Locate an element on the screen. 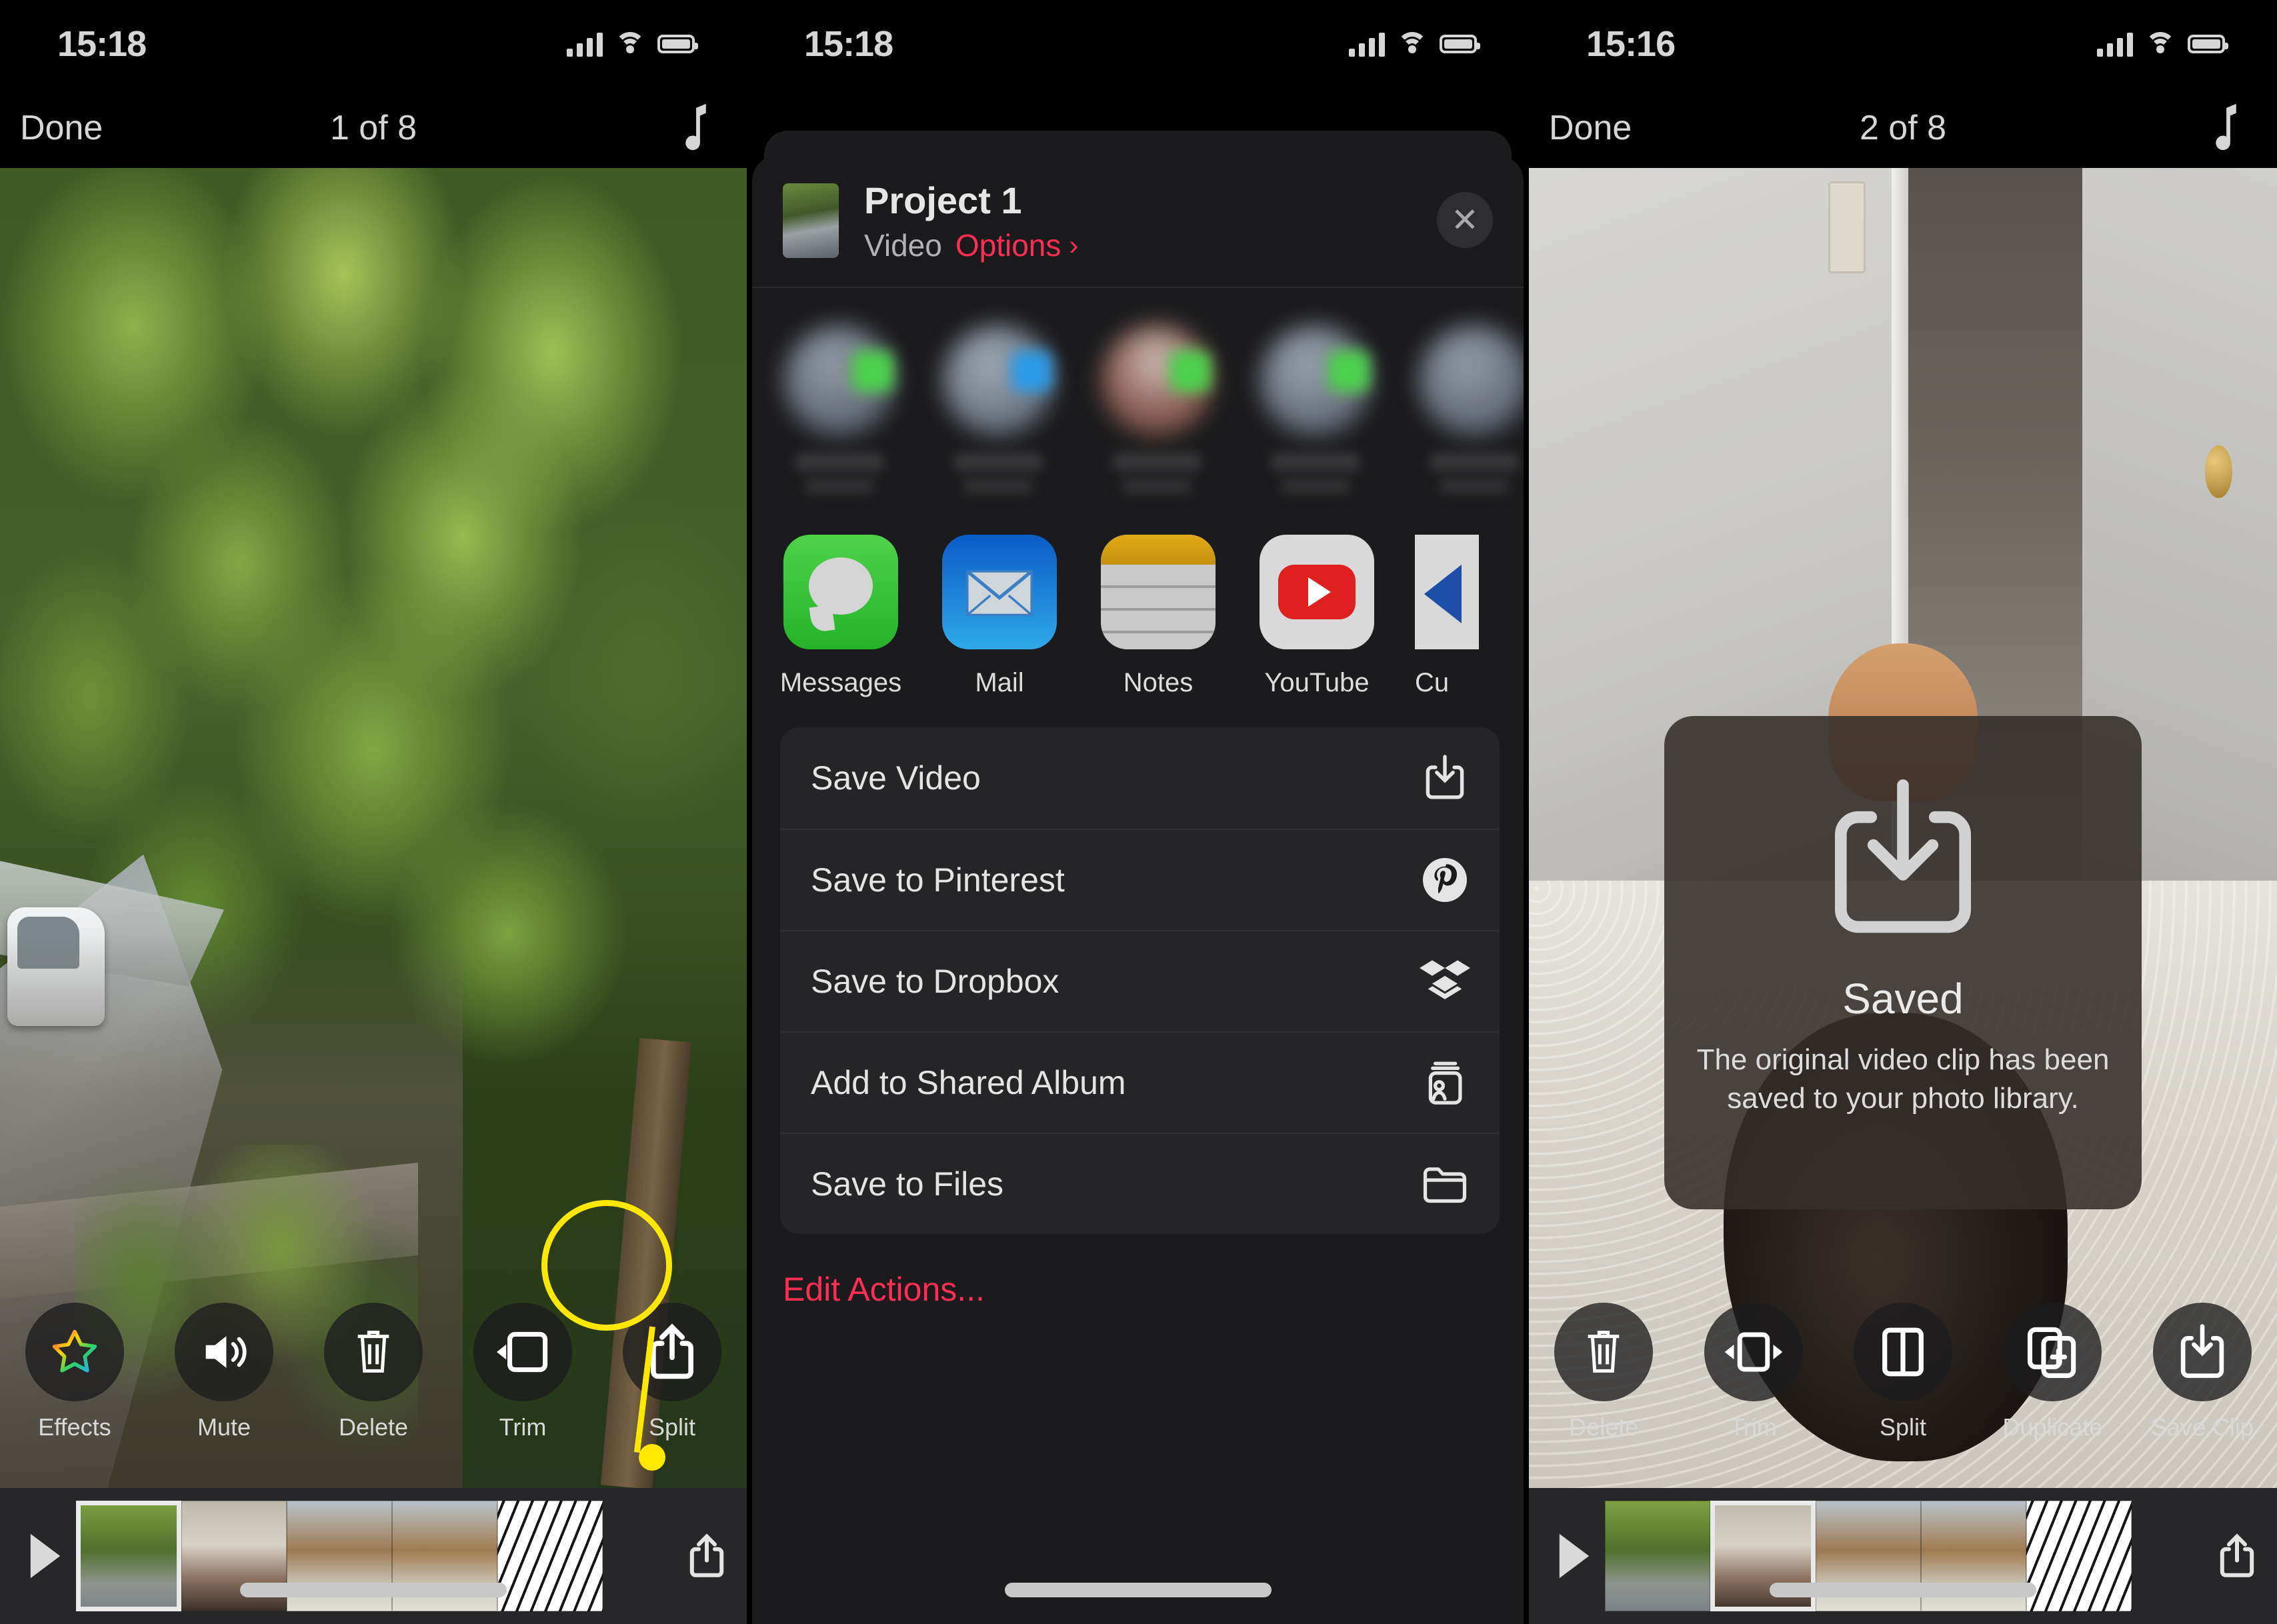 The image size is (2277, 1624). tool-split: Split is located at coordinates (1903, 1372).